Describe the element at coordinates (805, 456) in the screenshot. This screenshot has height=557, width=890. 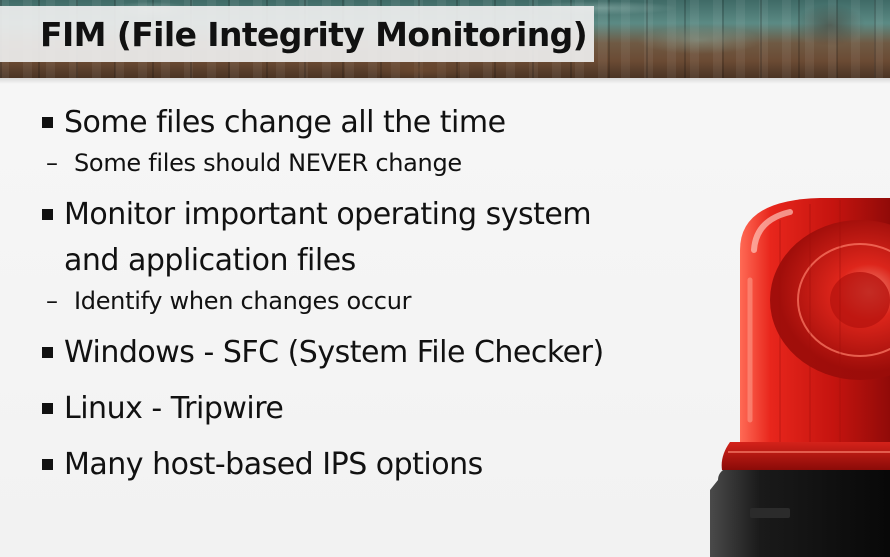
I see `beacon-ridge` at that location.